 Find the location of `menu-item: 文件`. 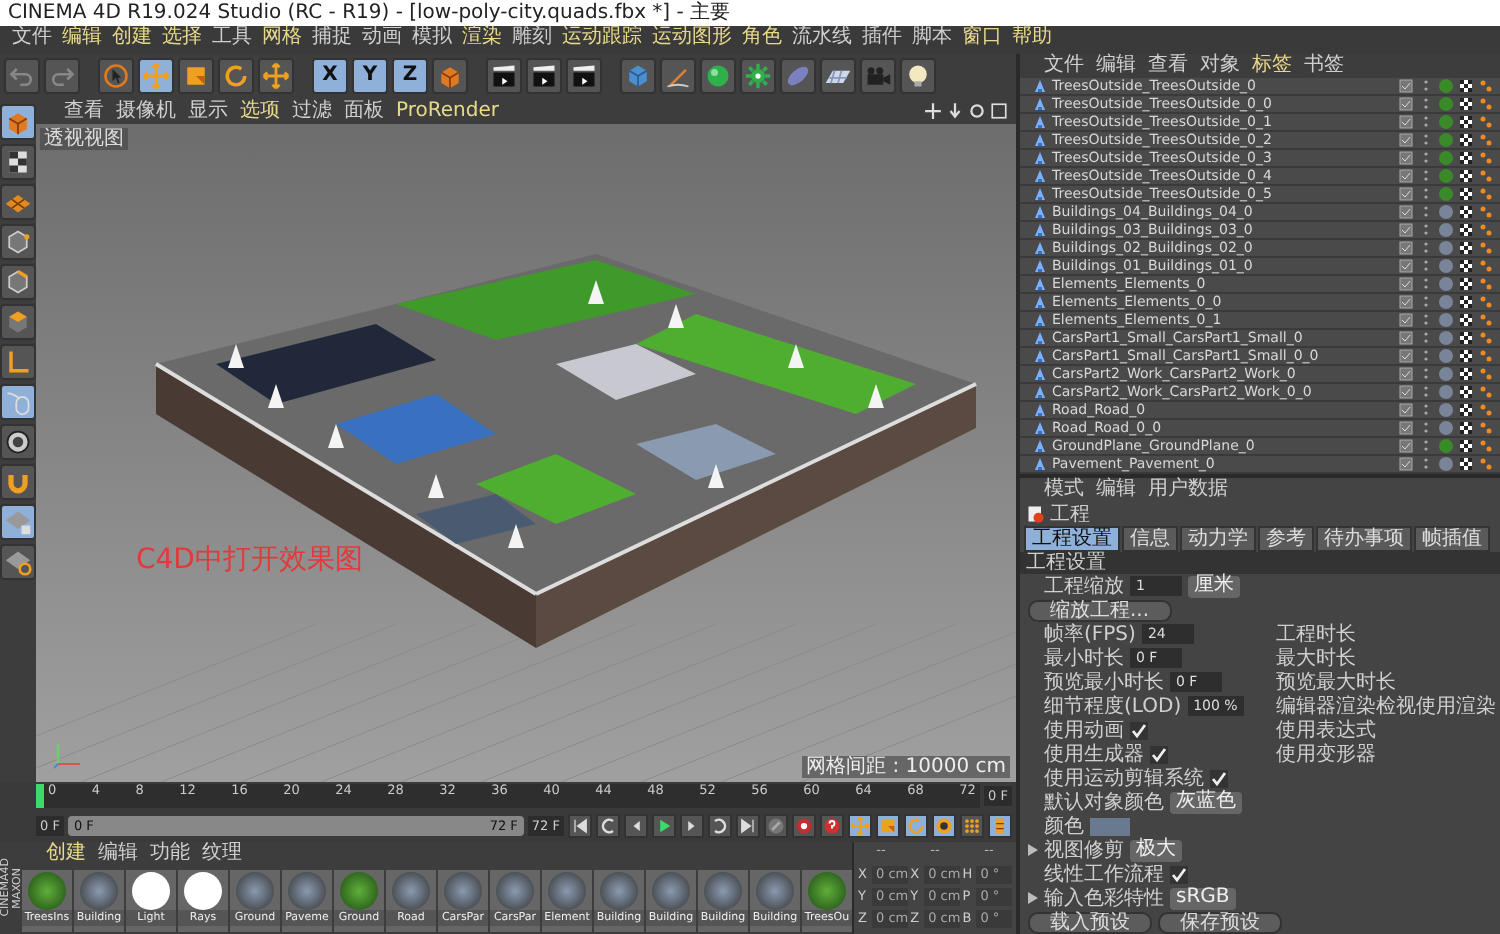

menu-item: 文件 is located at coordinates (32, 40).